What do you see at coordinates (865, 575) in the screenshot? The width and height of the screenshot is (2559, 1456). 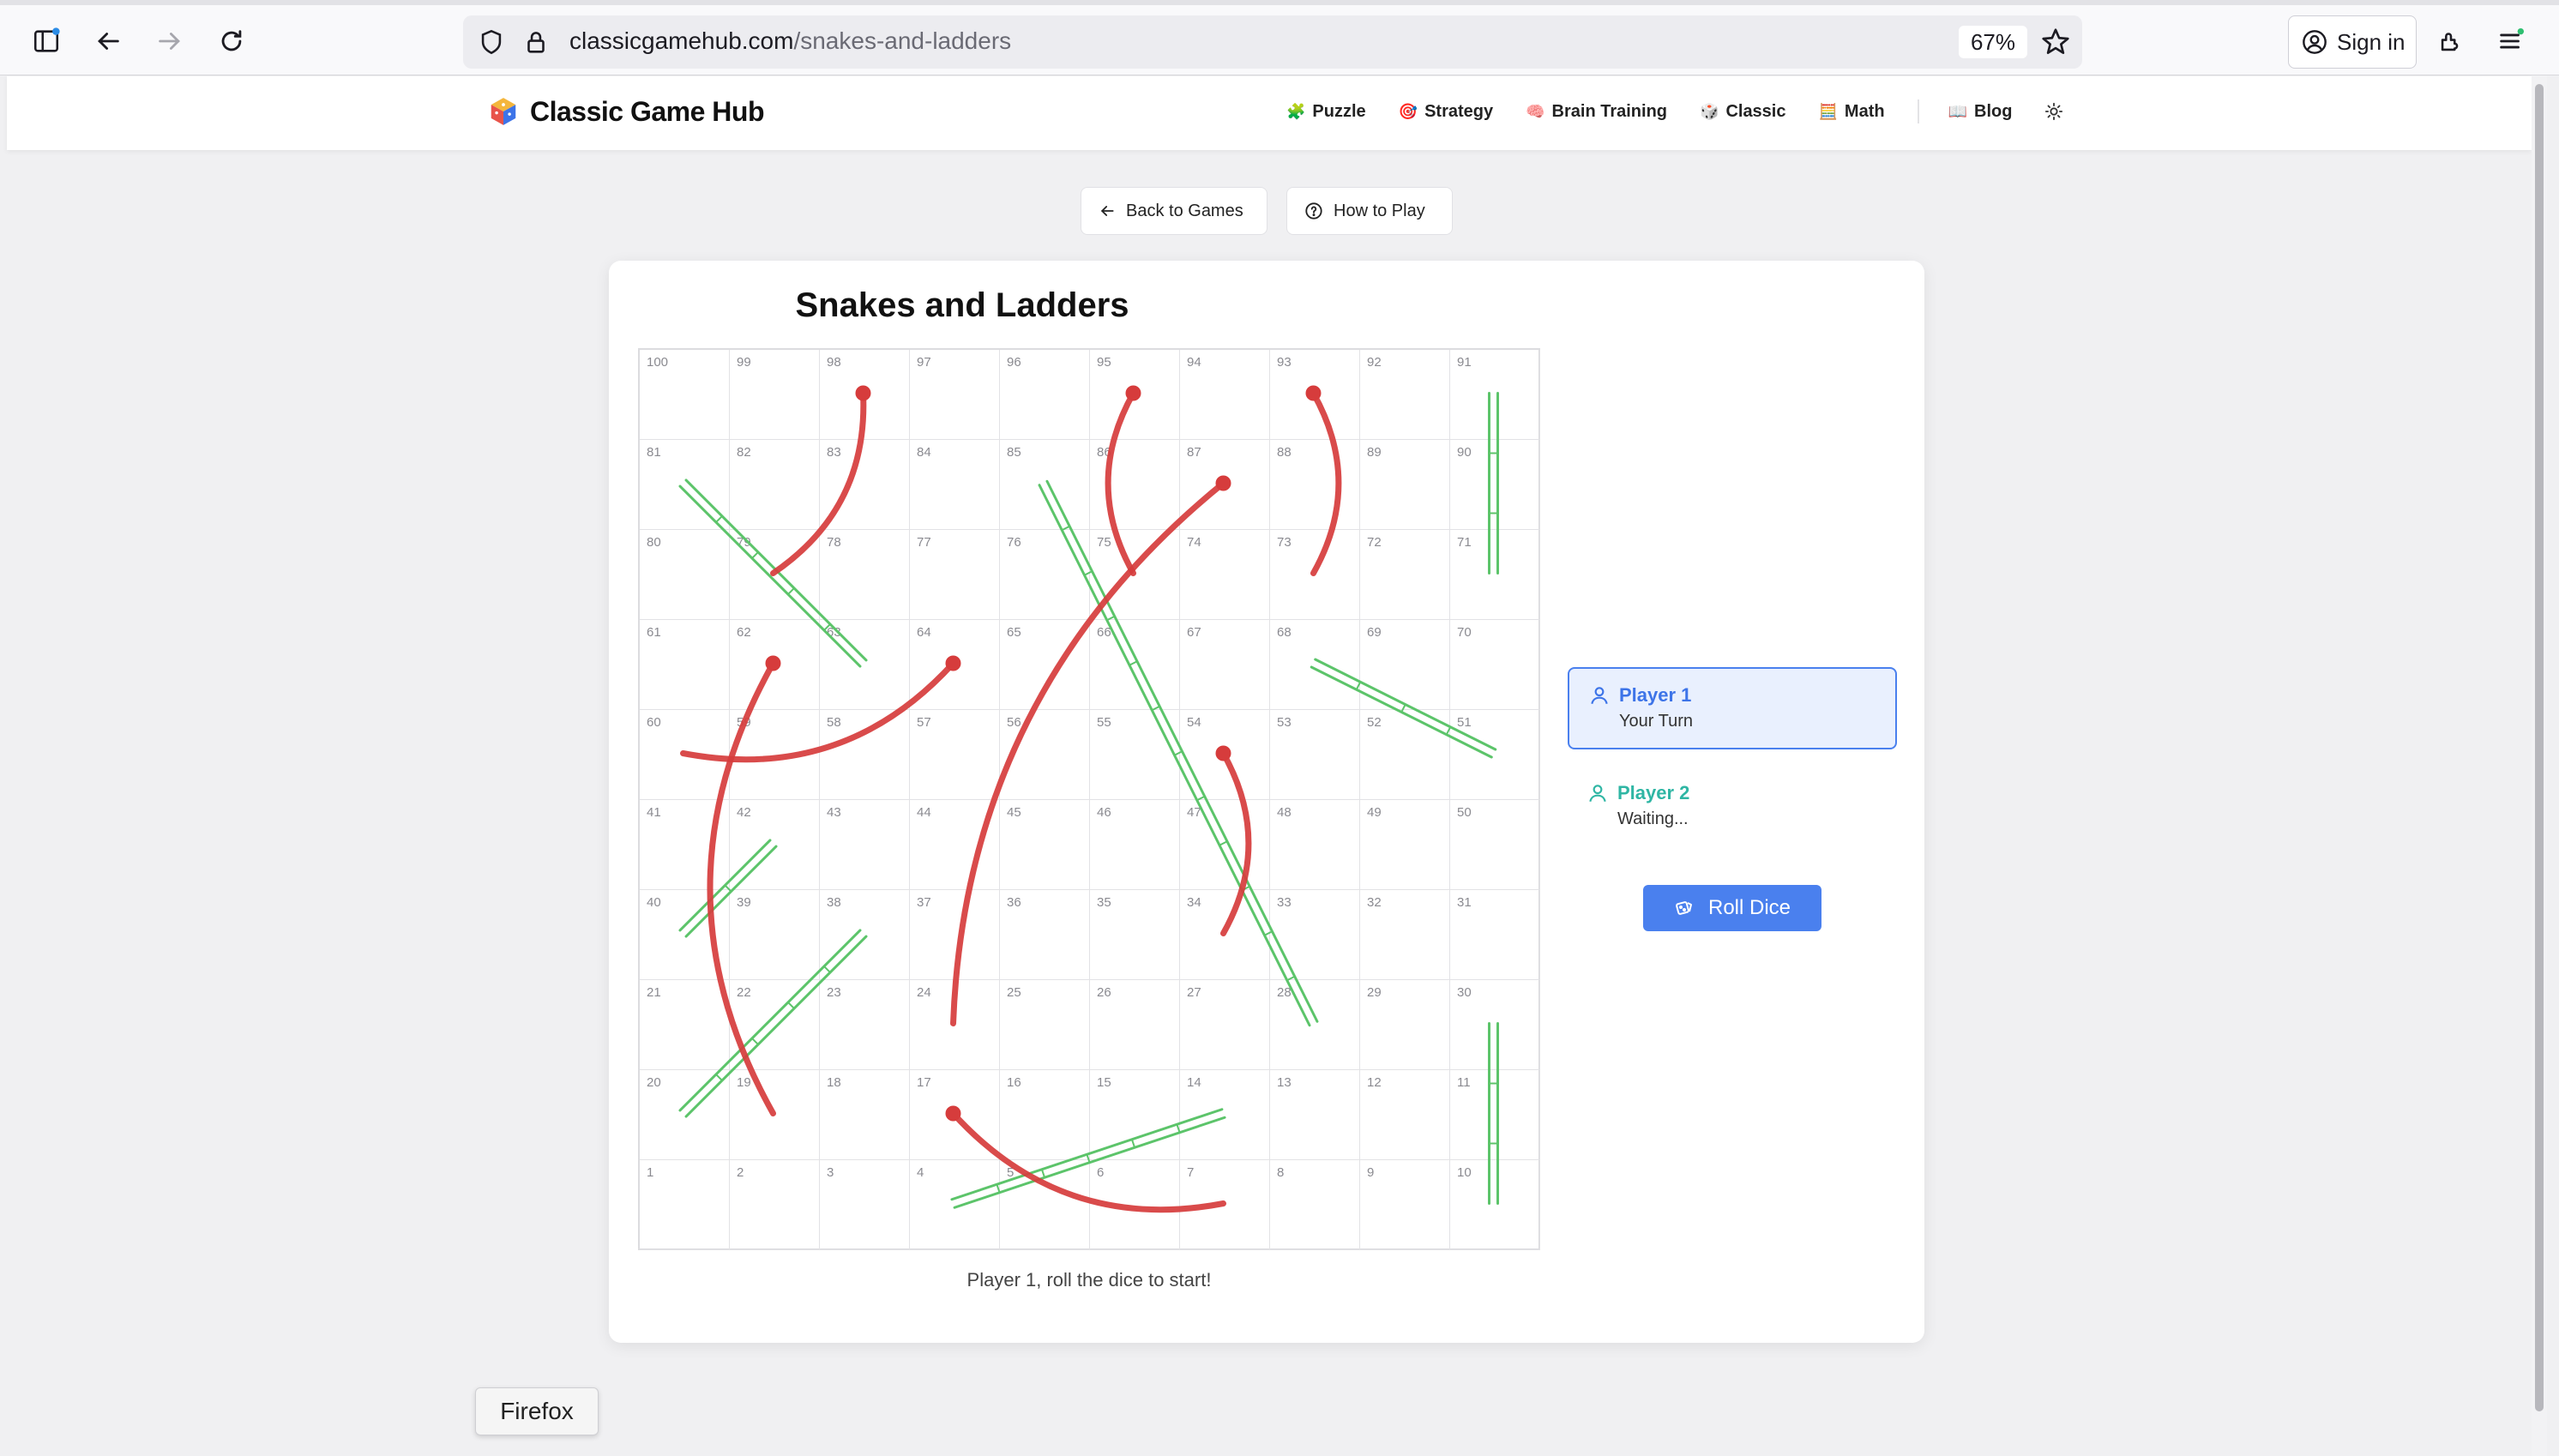 I see `board-cell-78: 78` at bounding box center [865, 575].